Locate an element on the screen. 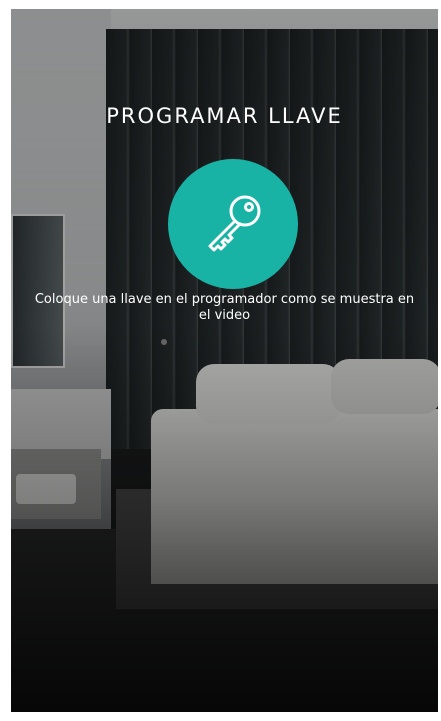 The image size is (441, 721). key-icon is located at coordinates (234, 223).